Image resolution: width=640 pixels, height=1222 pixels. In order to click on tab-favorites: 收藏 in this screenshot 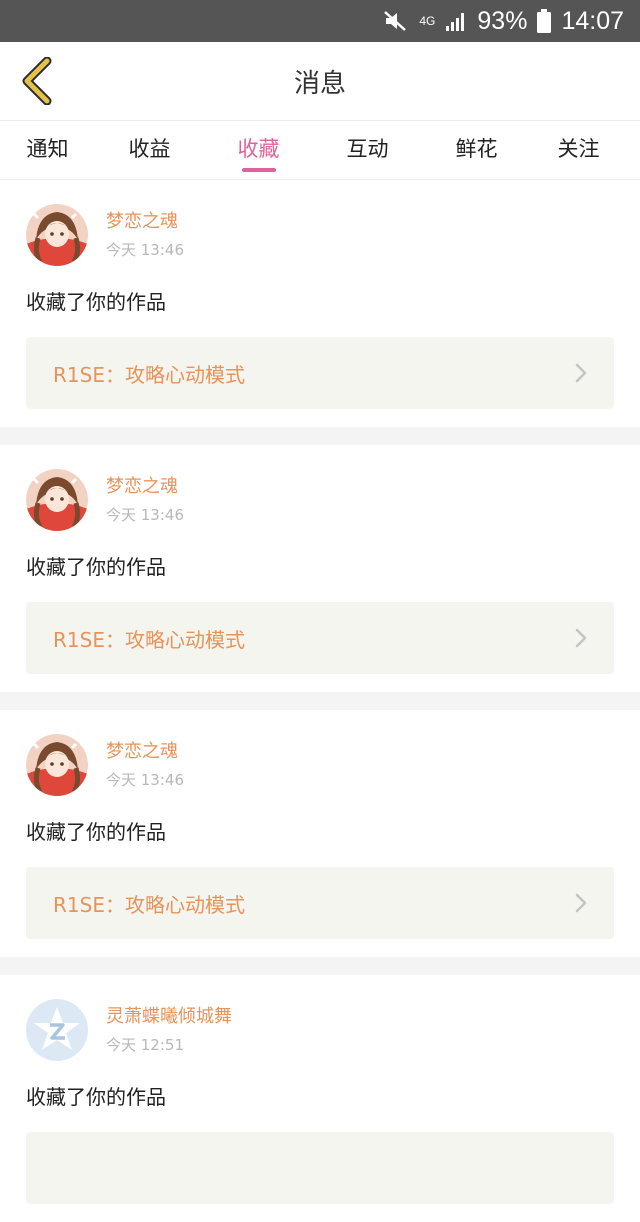, I will do `click(258, 146)`.